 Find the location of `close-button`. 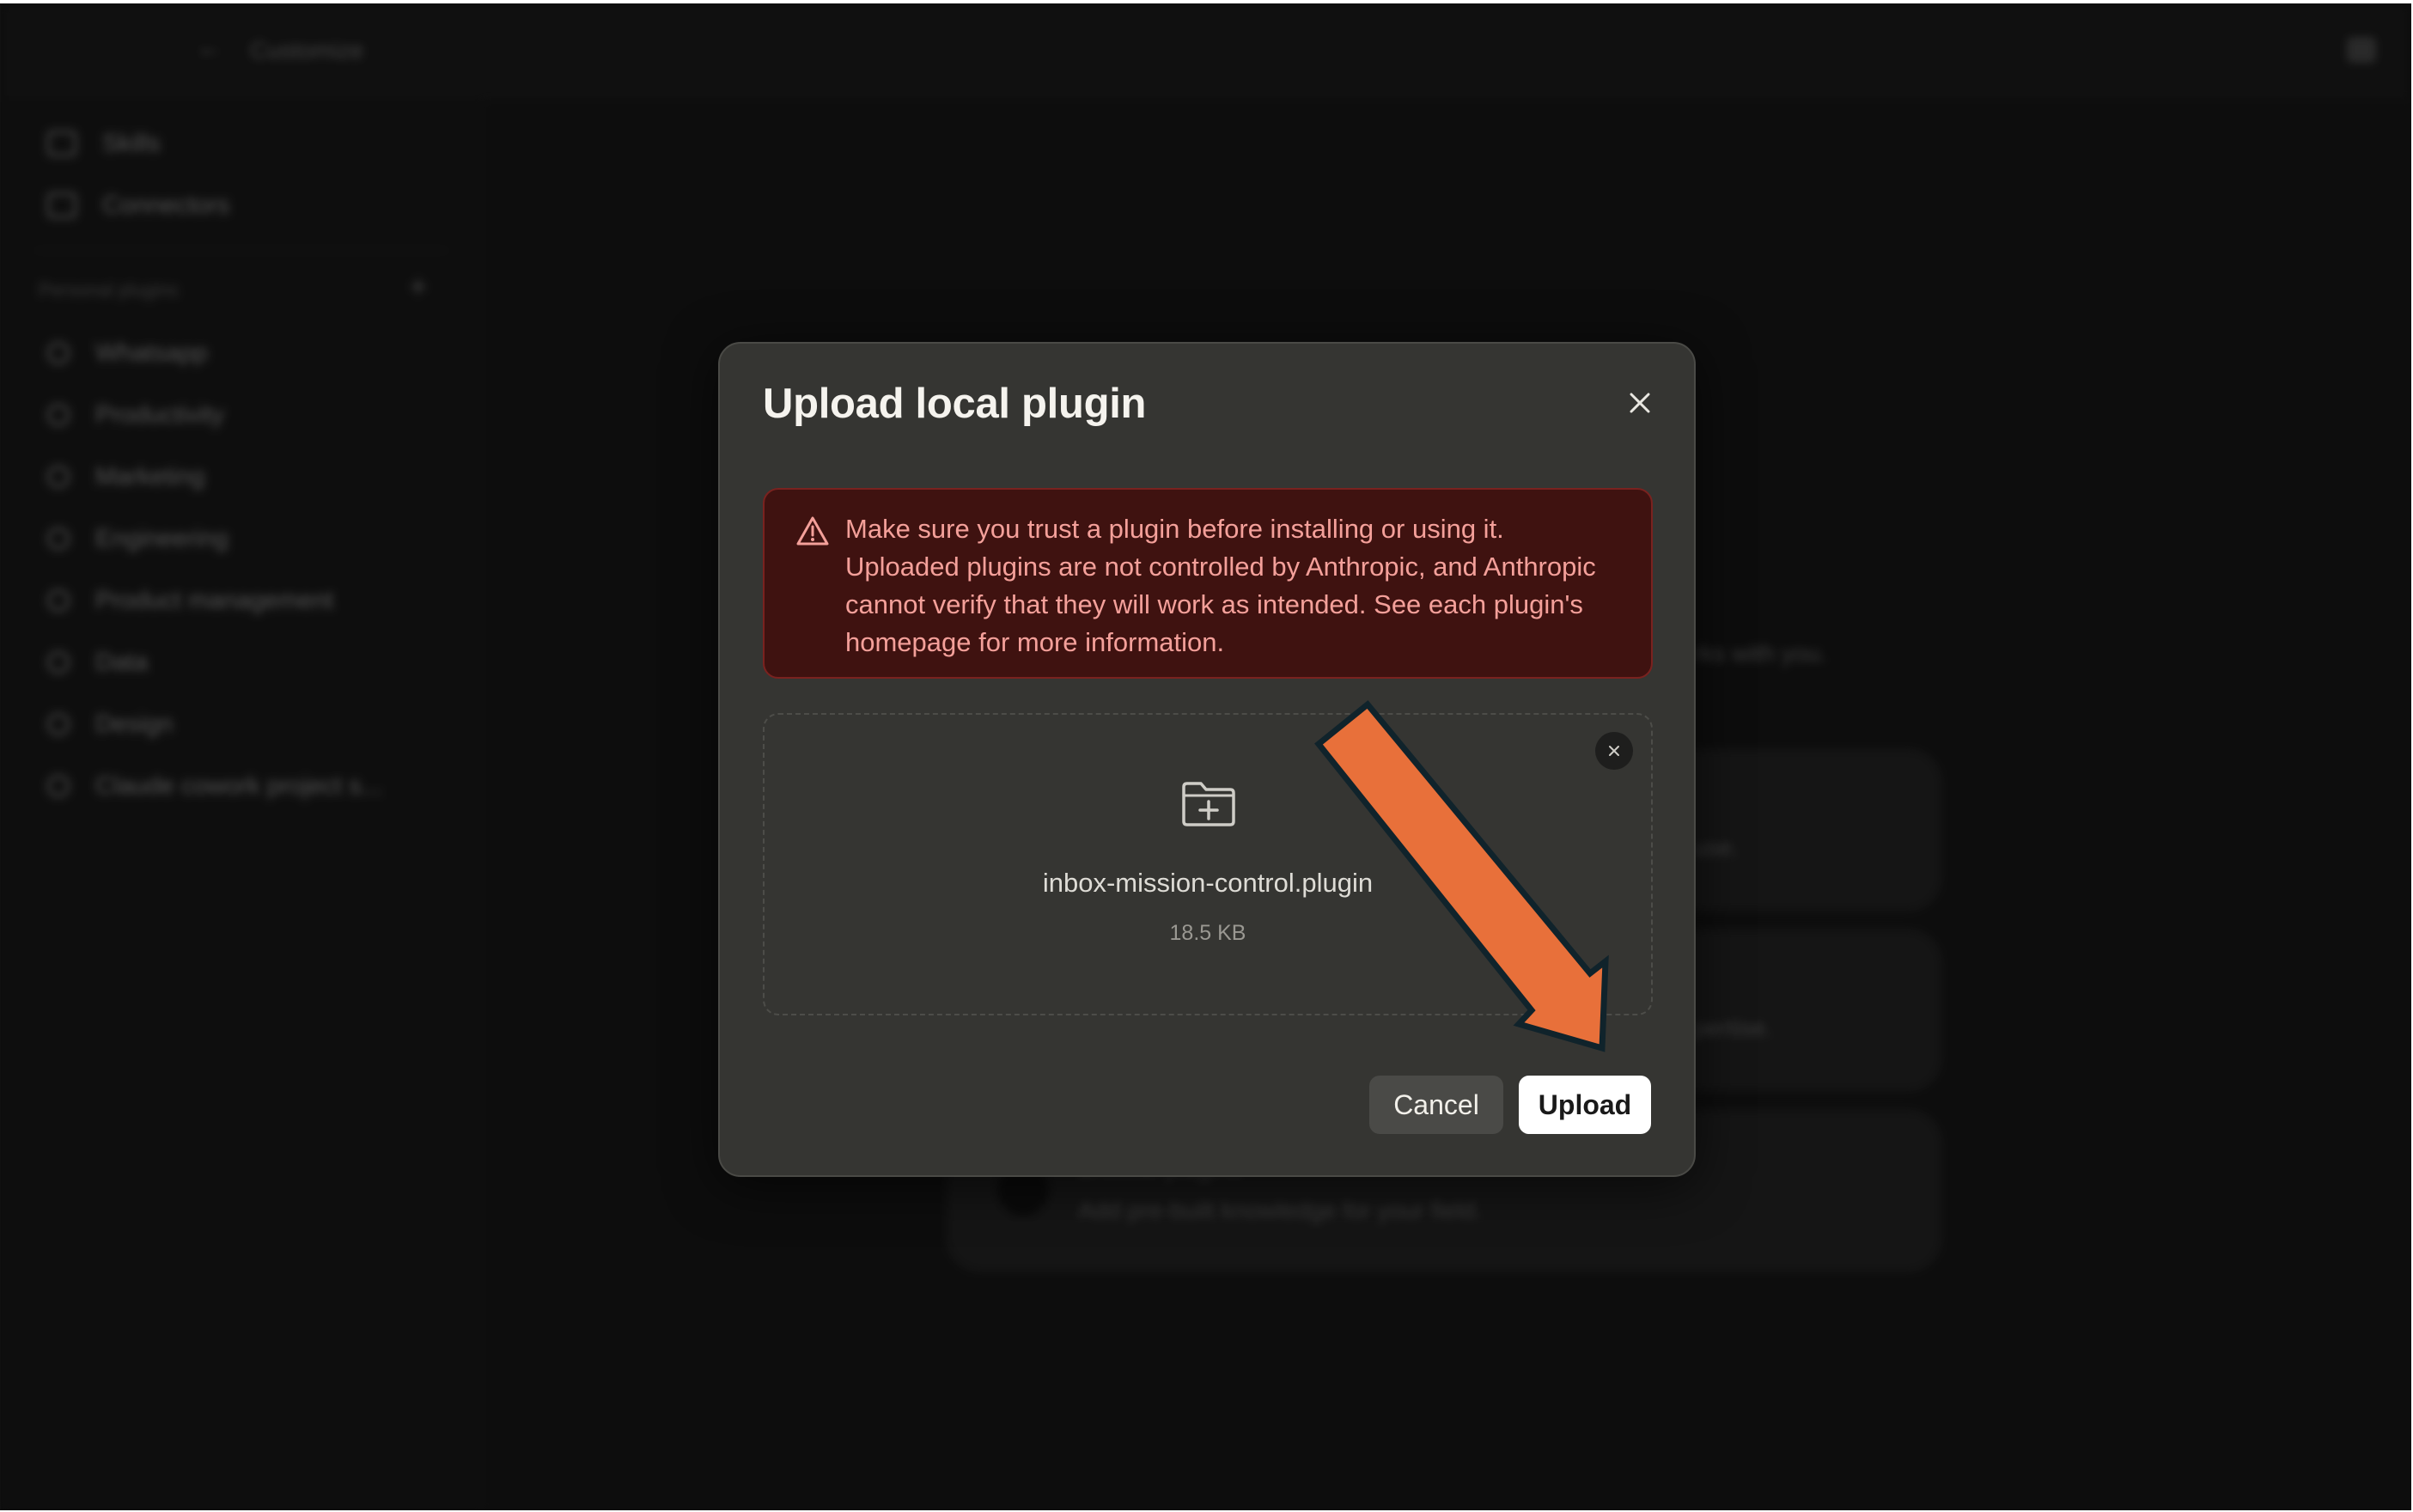

close-button is located at coordinates (1640, 402).